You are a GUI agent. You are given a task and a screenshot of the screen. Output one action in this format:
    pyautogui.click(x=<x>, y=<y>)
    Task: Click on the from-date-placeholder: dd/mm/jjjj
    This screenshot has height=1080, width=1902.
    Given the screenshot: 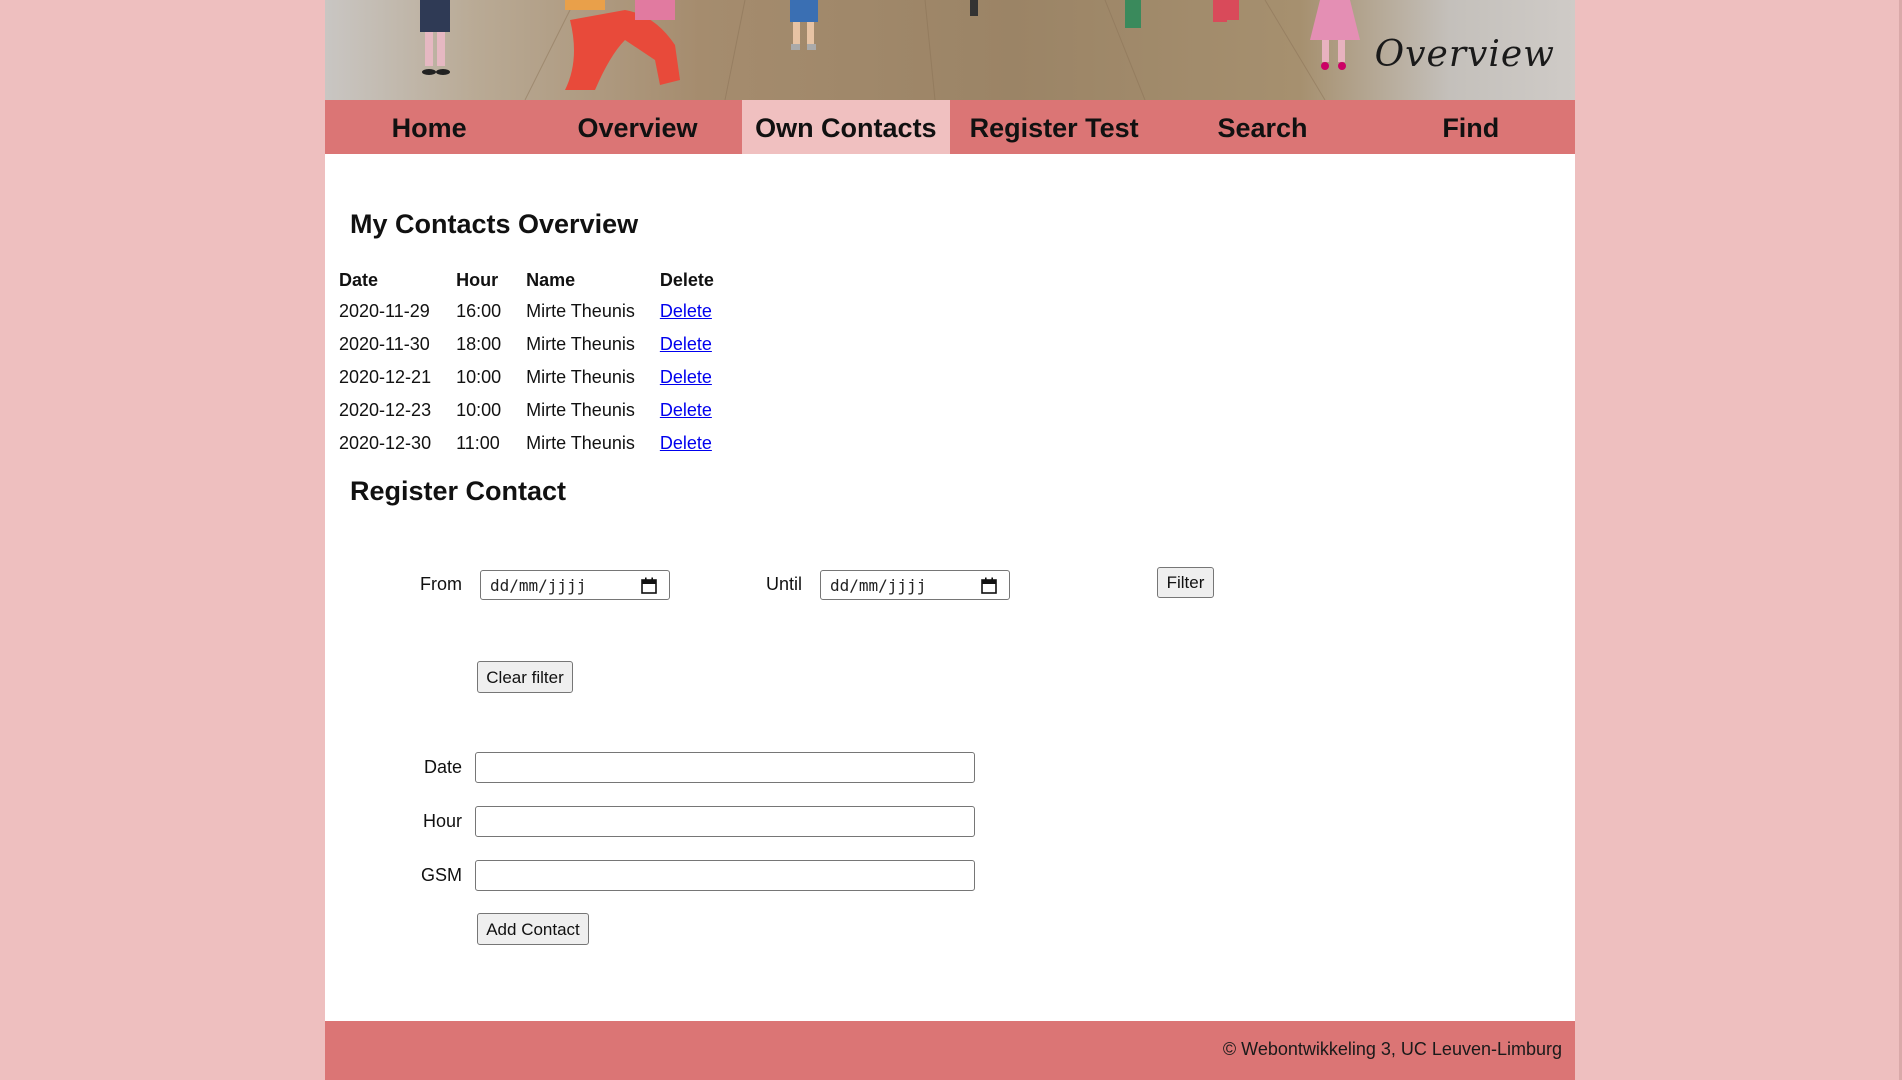 What is the action you would take?
    pyautogui.click(x=538, y=585)
    